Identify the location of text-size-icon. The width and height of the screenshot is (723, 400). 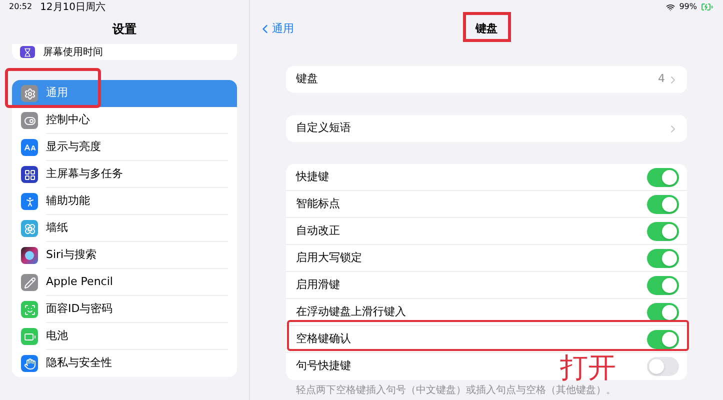
(29, 147).